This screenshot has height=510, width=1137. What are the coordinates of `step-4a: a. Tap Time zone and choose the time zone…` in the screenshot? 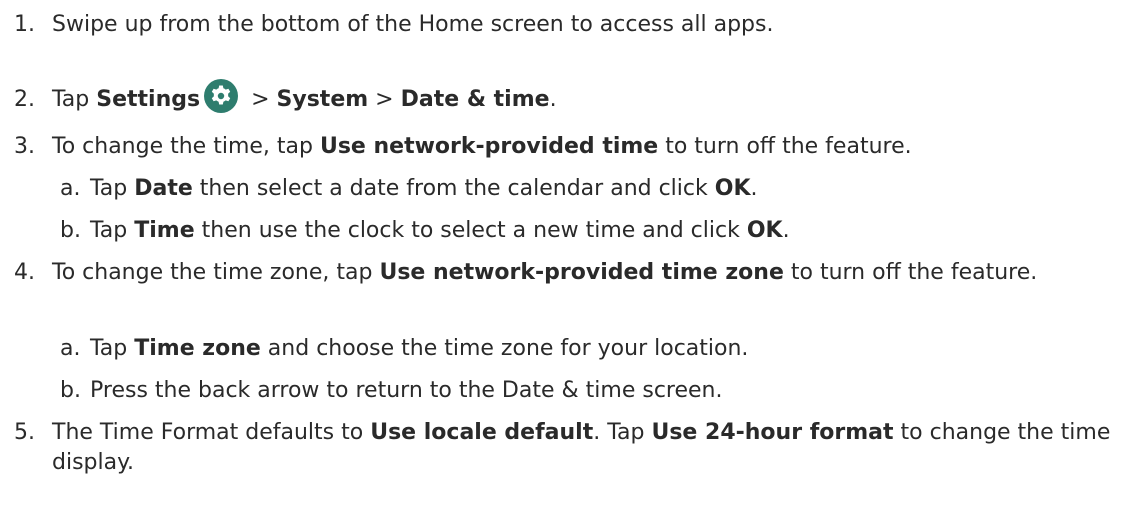 It's located at (595, 349).